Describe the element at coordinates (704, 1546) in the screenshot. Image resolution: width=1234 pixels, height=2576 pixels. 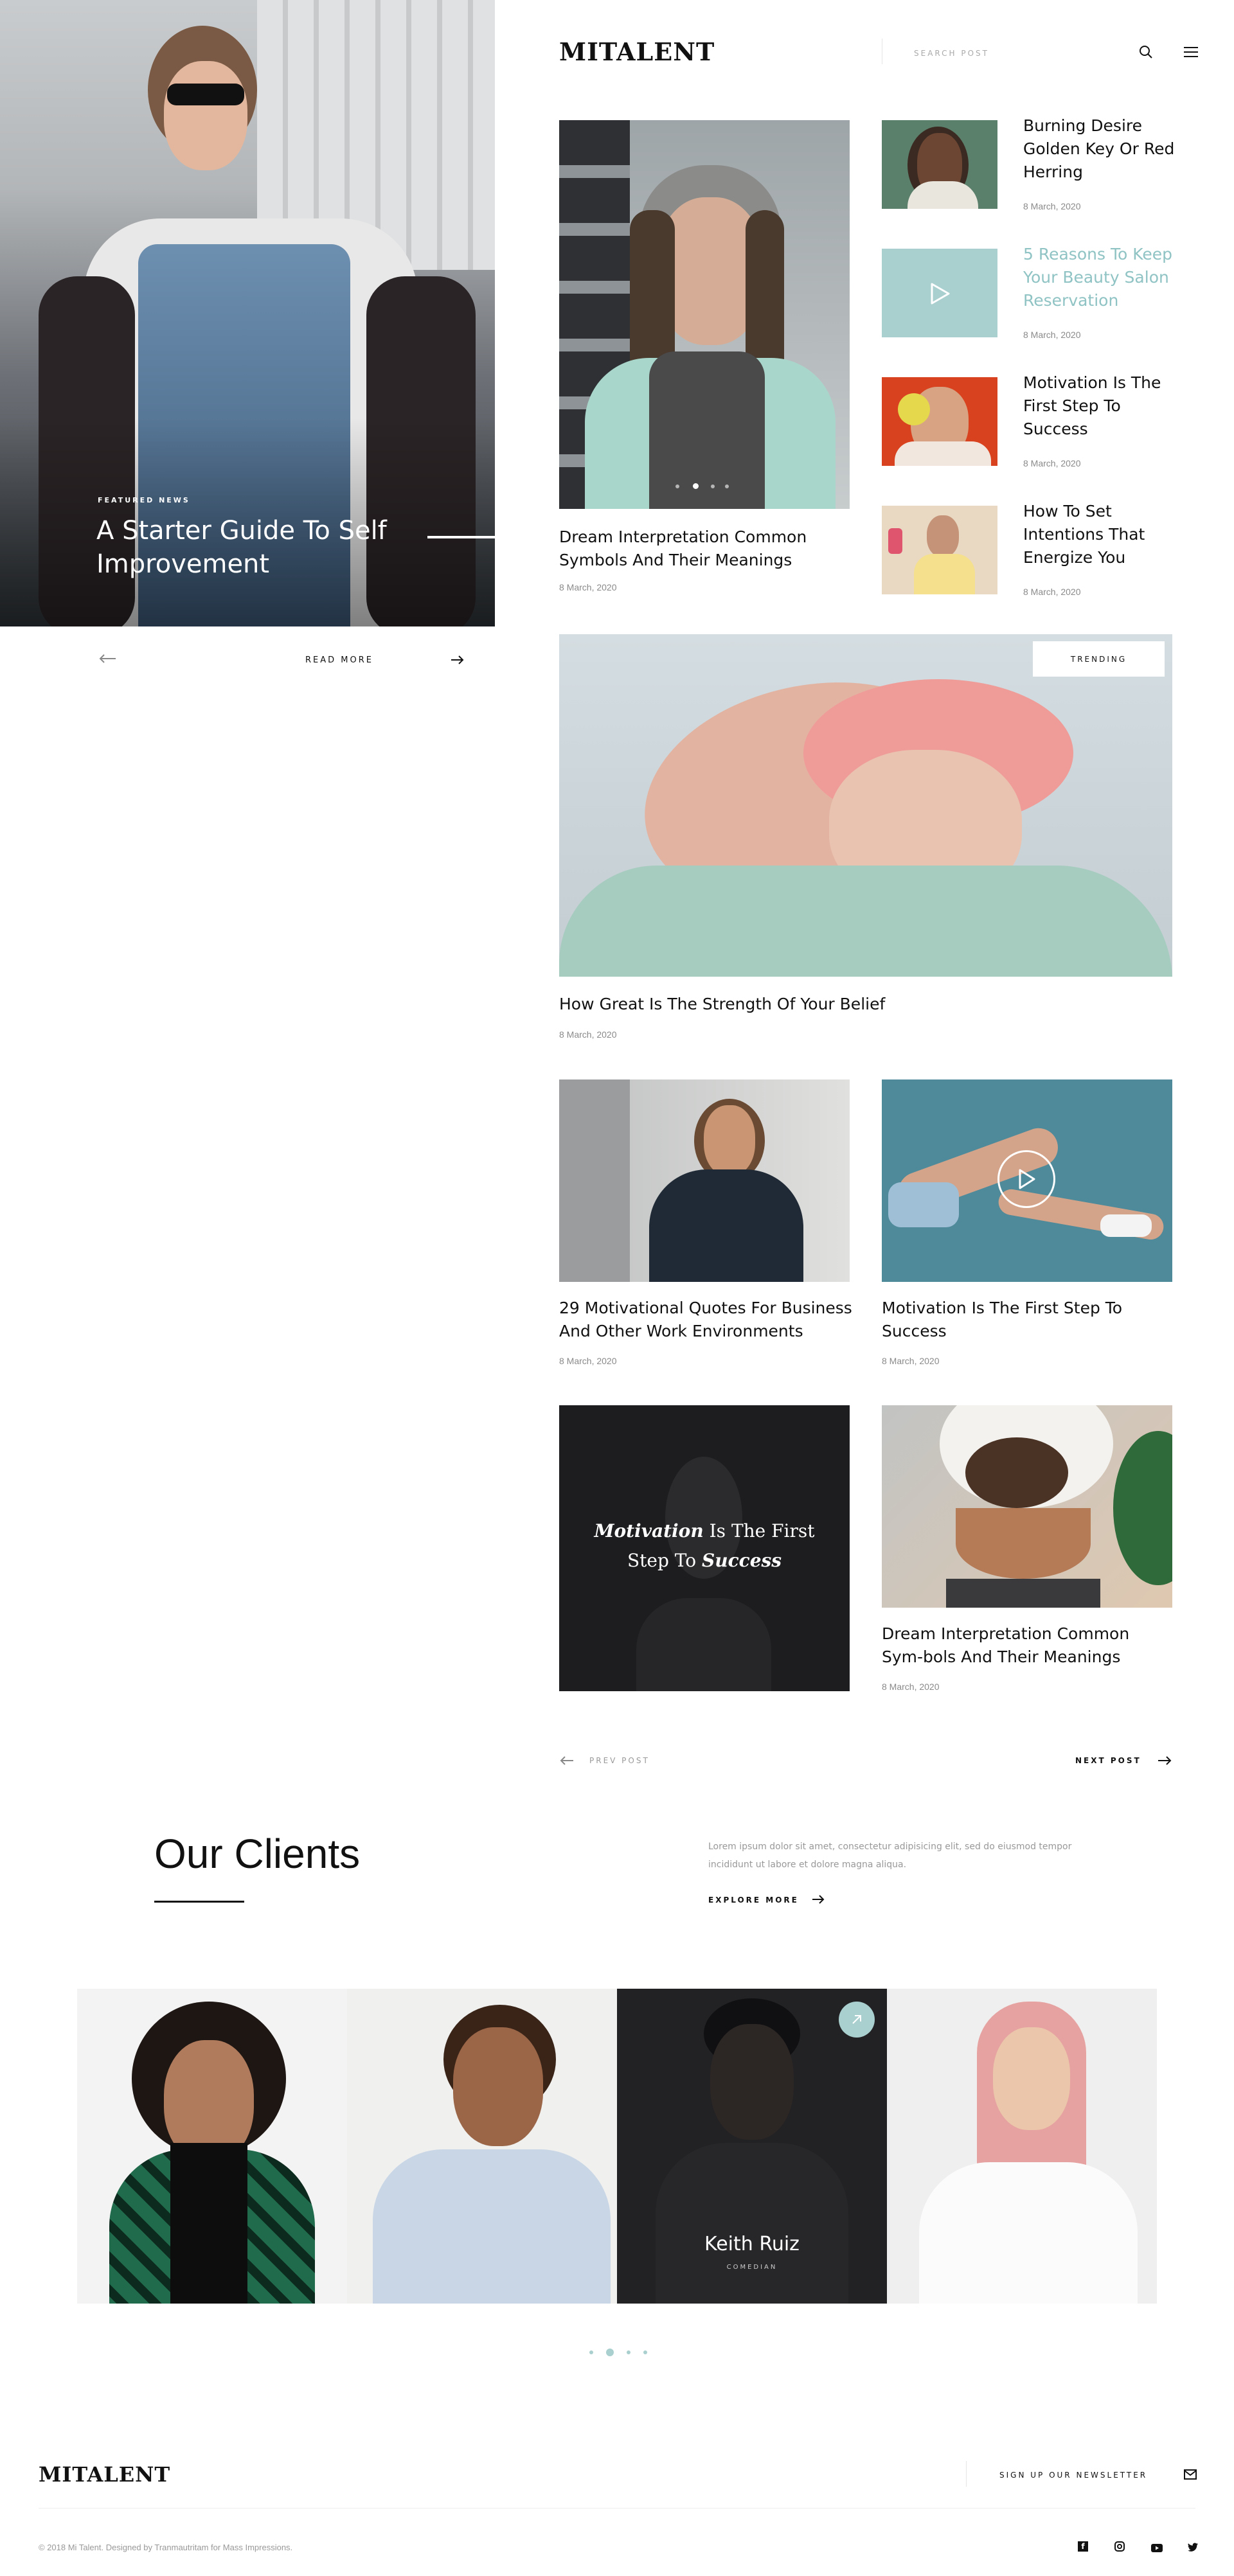
I see `quote-text: Motivation Is The First Step To Success` at that location.